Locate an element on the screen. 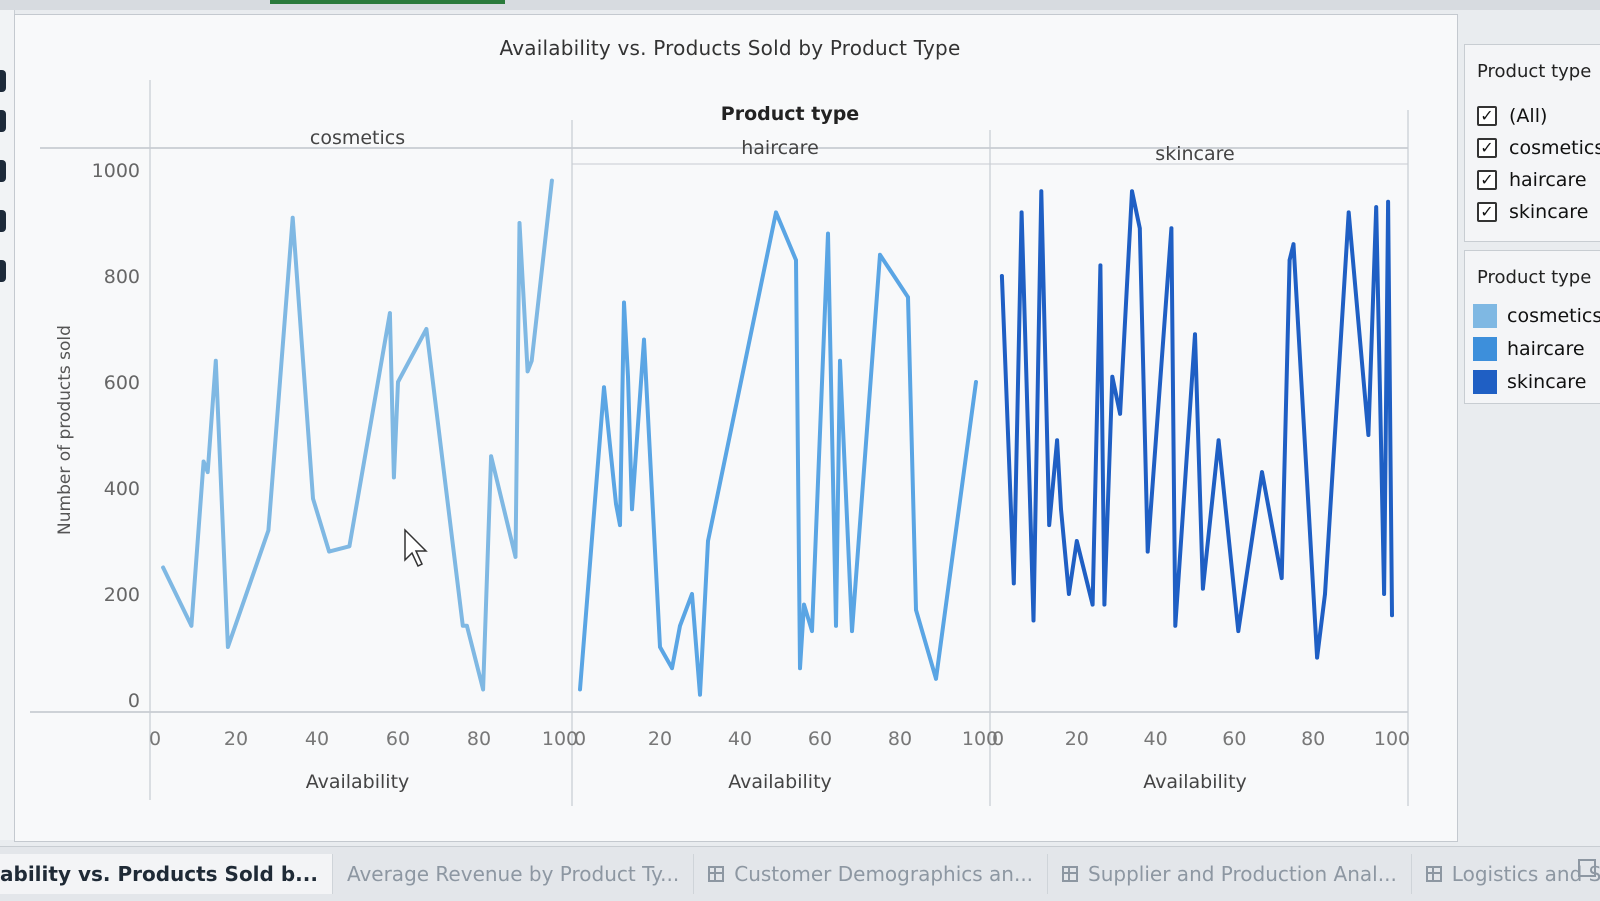  legend-label: skincare is located at coordinates (1547, 382).